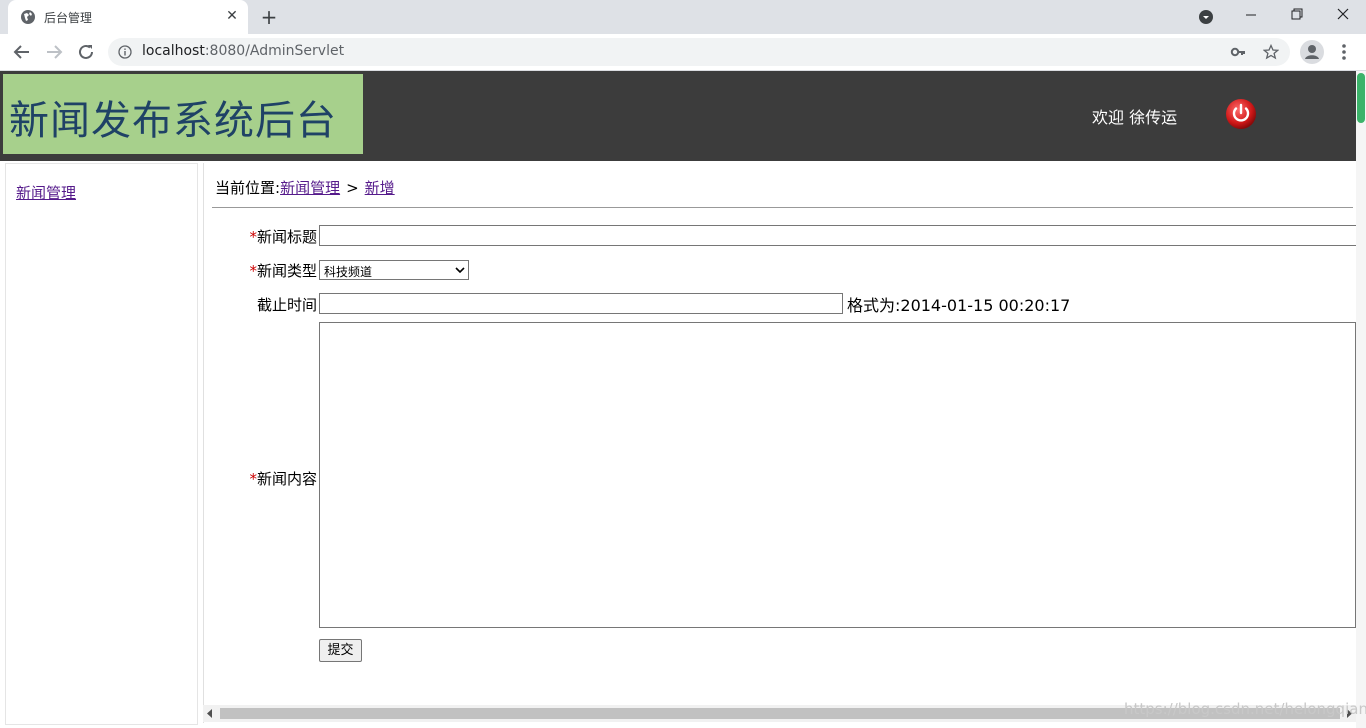 The height and width of the screenshot is (728, 1366). What do you see at coordinates (286, 479) in the screenshot?
I see `news-content-label-text: 新闻内容` at bounding box center [286, 479].